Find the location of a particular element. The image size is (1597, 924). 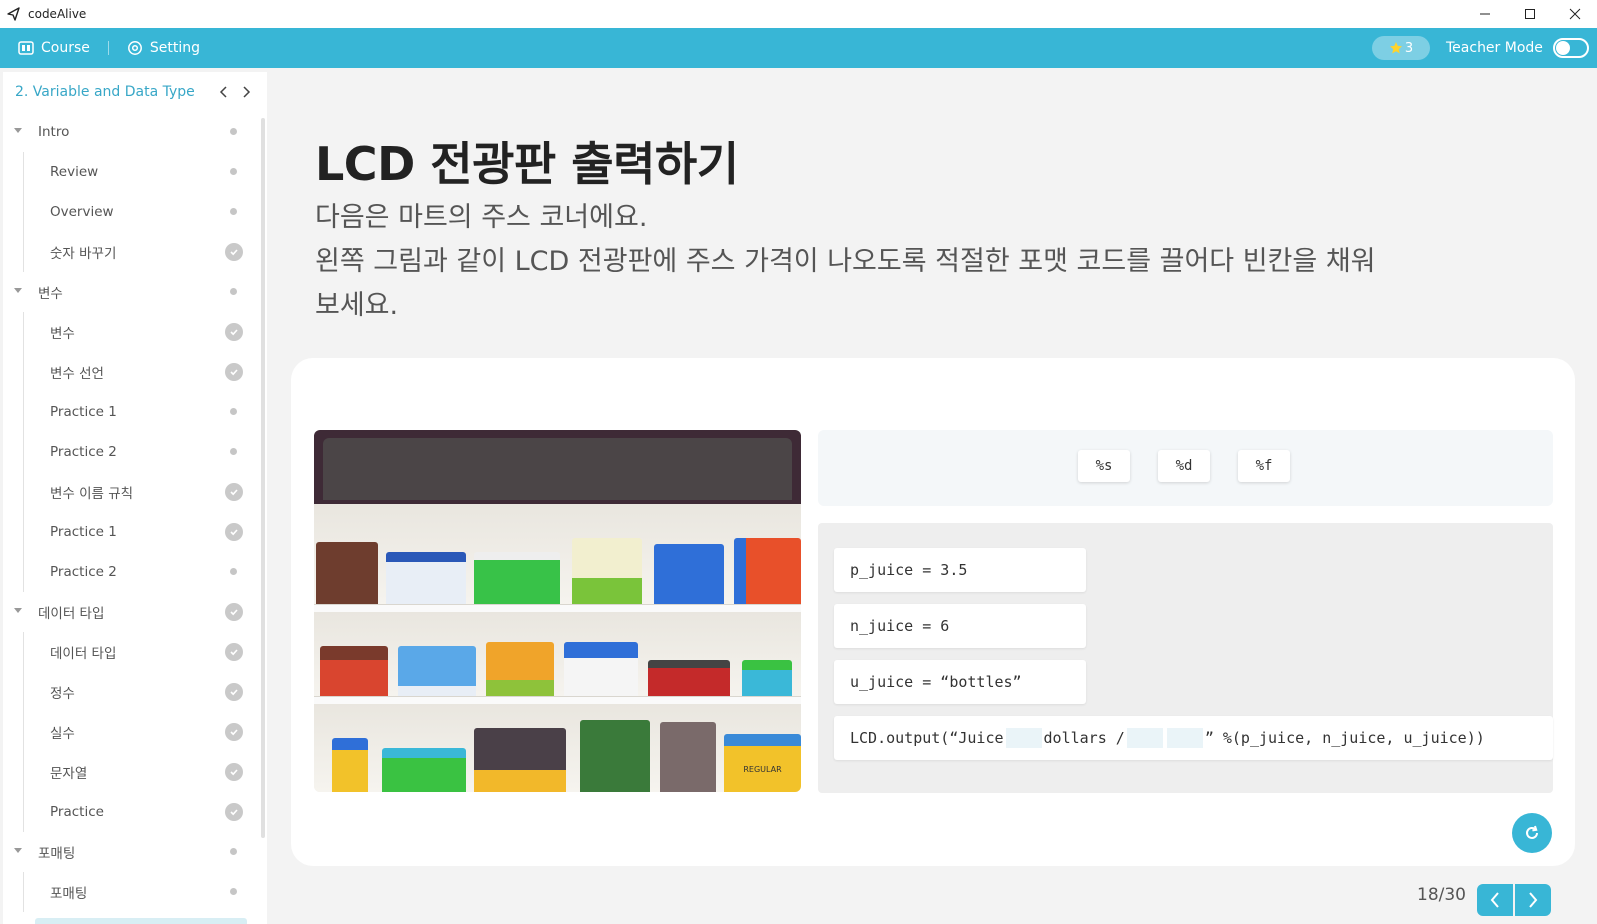

teacher-mode: Teacher Mode is located at coordinates (1517, 48).